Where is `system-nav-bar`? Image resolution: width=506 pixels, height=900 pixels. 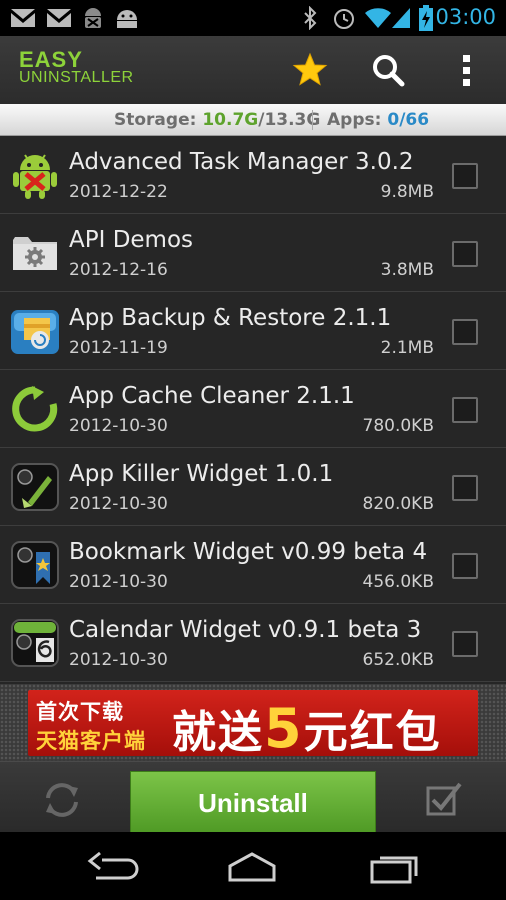 system-nav-bar is located at coordinates (253, 866).